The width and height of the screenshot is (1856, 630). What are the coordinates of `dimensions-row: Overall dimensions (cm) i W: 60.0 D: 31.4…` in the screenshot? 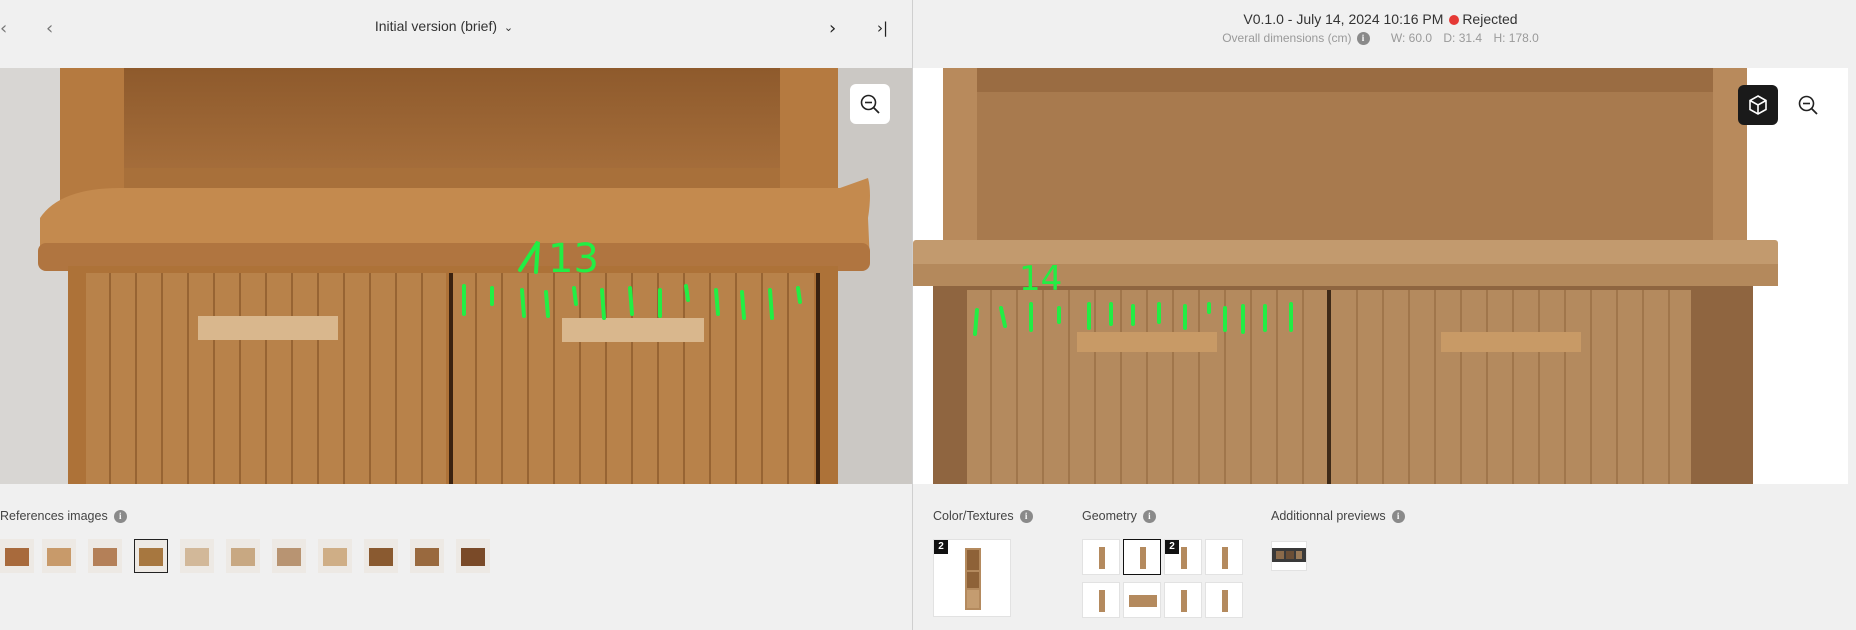 It's located at (1380, 38).